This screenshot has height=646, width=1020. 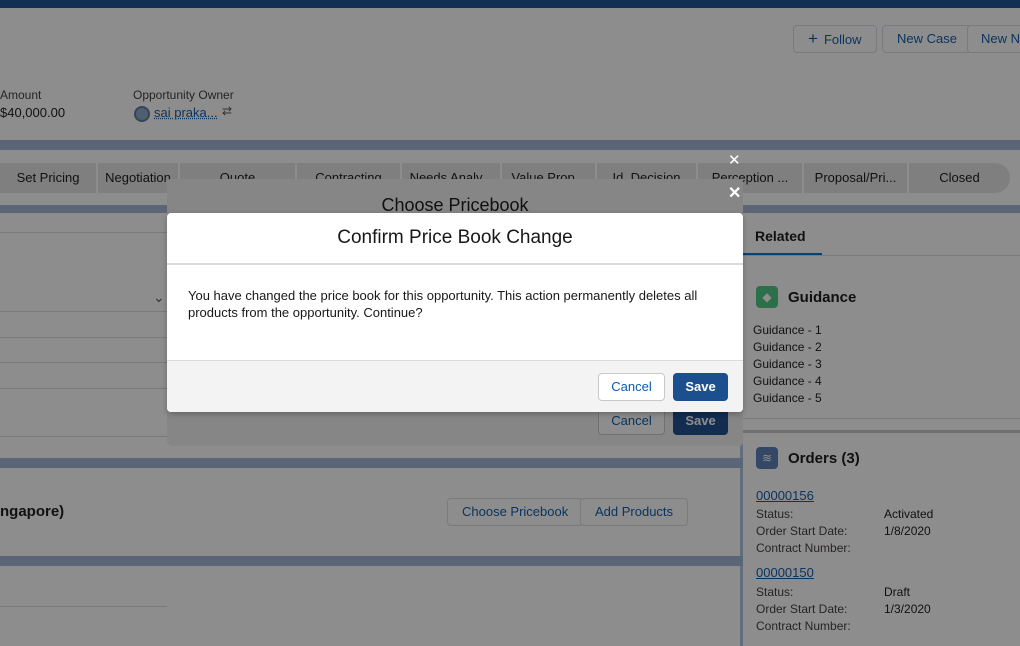 I want to click on cancel-button: Cancel, so click(x=631, y=387).